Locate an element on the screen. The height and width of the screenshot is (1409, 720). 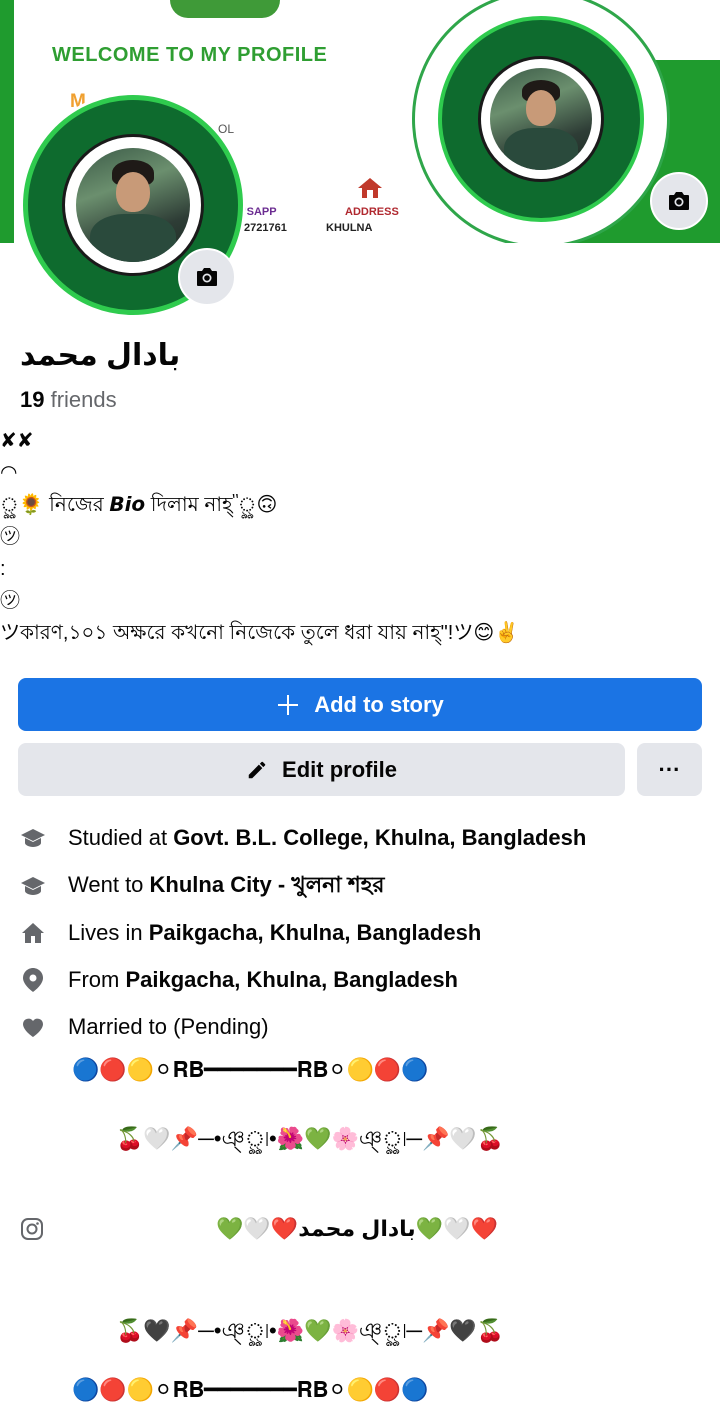
add-to-story-button: Add to story is located at coordinates (360, 704).